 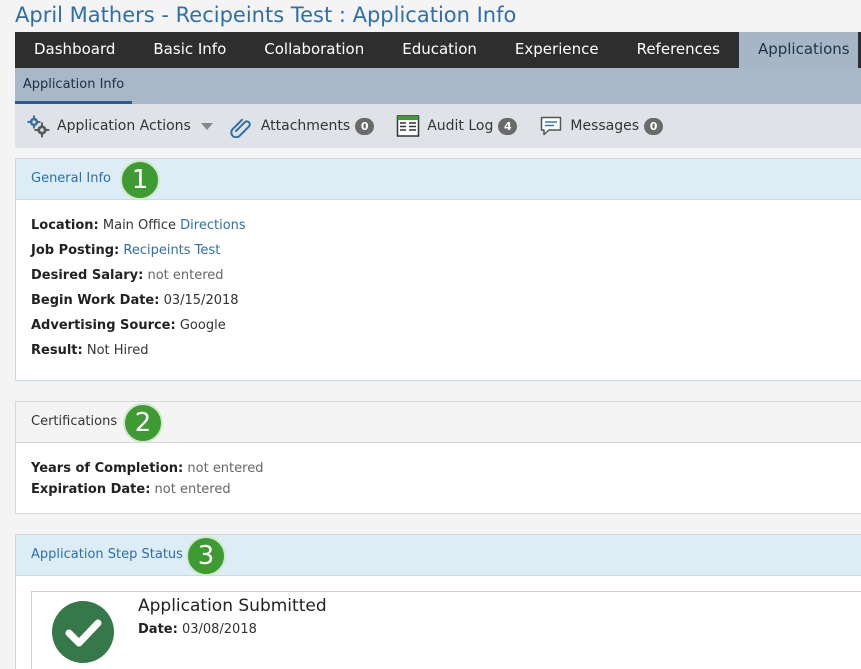 I want to click on job-posting-label: Job Posting:, so click(x=75, y=250).